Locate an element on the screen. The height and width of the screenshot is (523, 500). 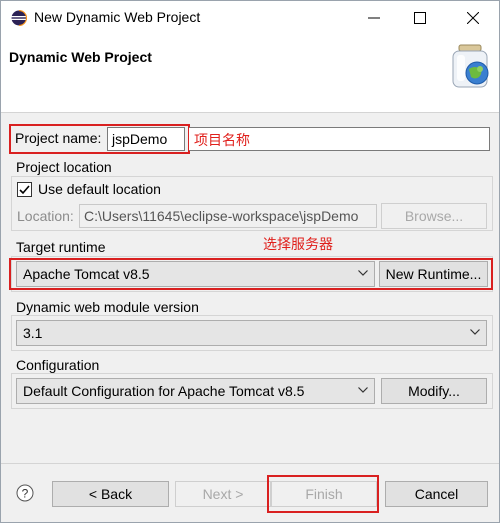
back-button: < Back is located at coordinates (110, 494).